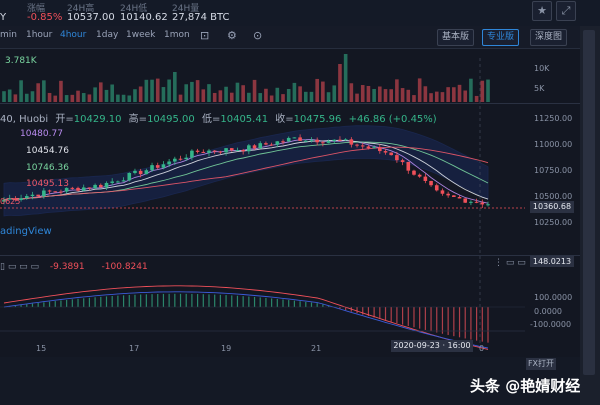 The image size is (600, 405). I want to click on crosshair-time-label: 2020-09-23 · 16:00, so click(432, 346).